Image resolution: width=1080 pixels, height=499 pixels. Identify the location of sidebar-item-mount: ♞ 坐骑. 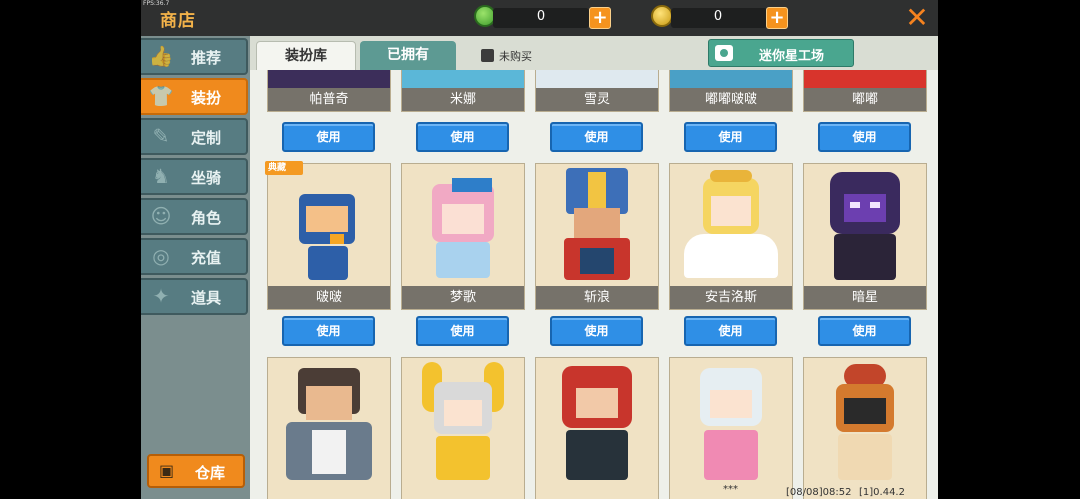
(194, 176).